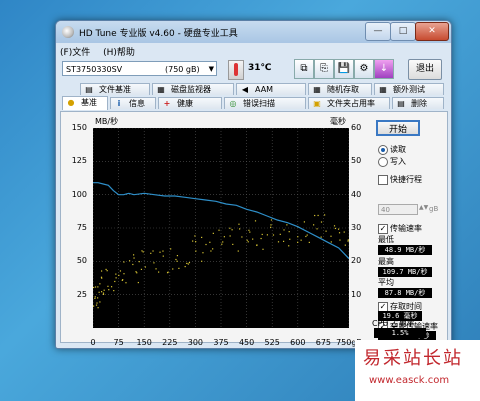  What do you see at coordinates (133, 103) in the screenshot?
I see `tab-info: i 信息` at bounding box center [133, 103].